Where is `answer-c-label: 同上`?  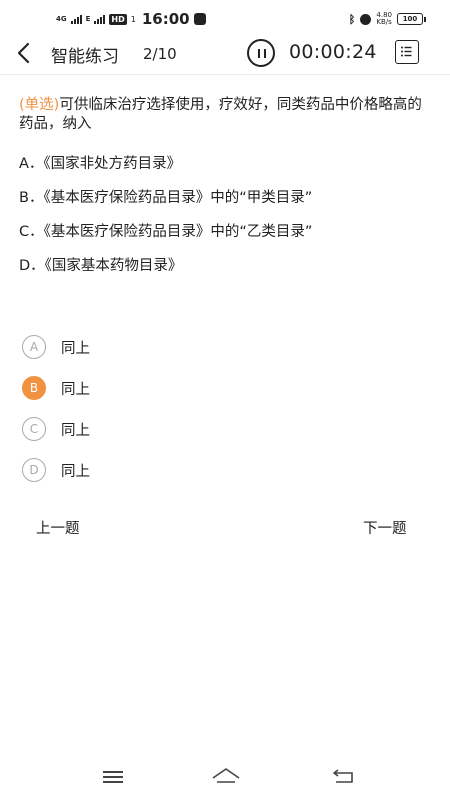 answer-c-label: 同上 is located at coordinates (75, 430).